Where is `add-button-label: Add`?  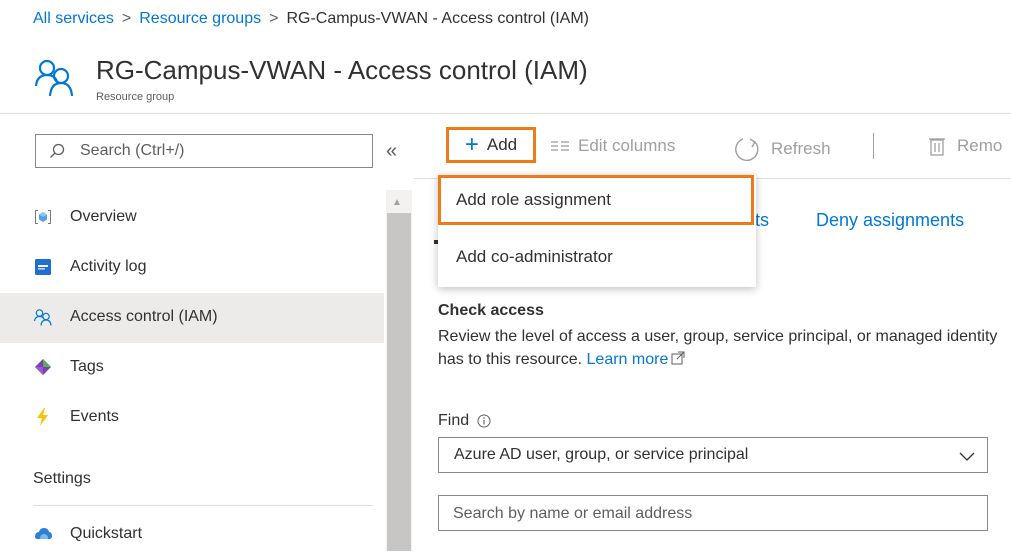 add-button-label: Add is located at coordinates (502, 144).